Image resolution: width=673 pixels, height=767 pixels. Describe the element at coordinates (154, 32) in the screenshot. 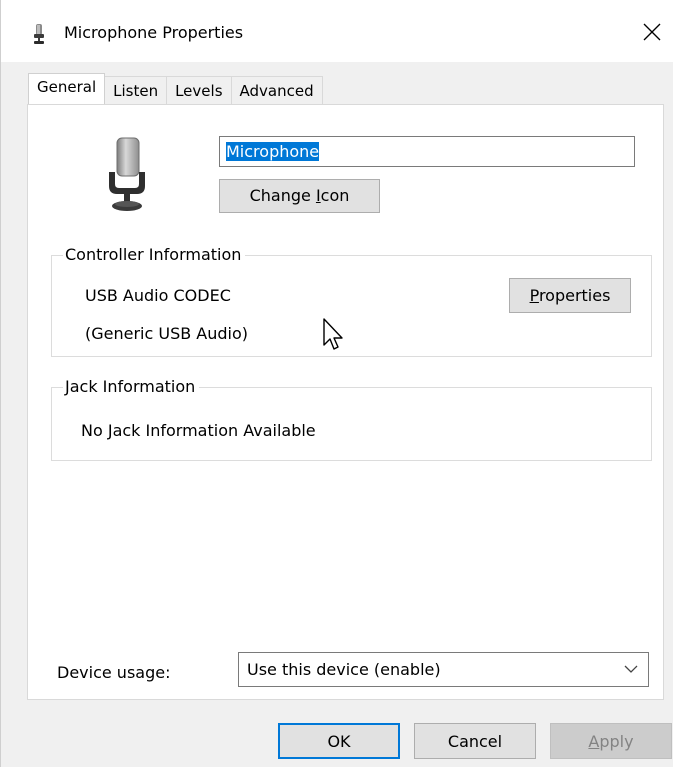

I see `window-title: Microphone Properties` at that location.